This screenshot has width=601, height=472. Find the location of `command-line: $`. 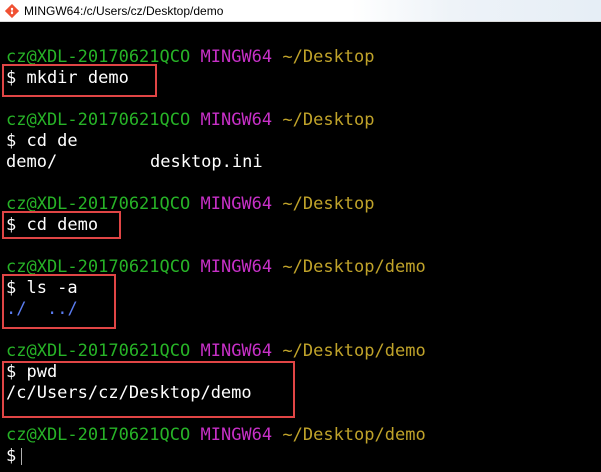

command-line: $ is located at coordinates (14, 456).